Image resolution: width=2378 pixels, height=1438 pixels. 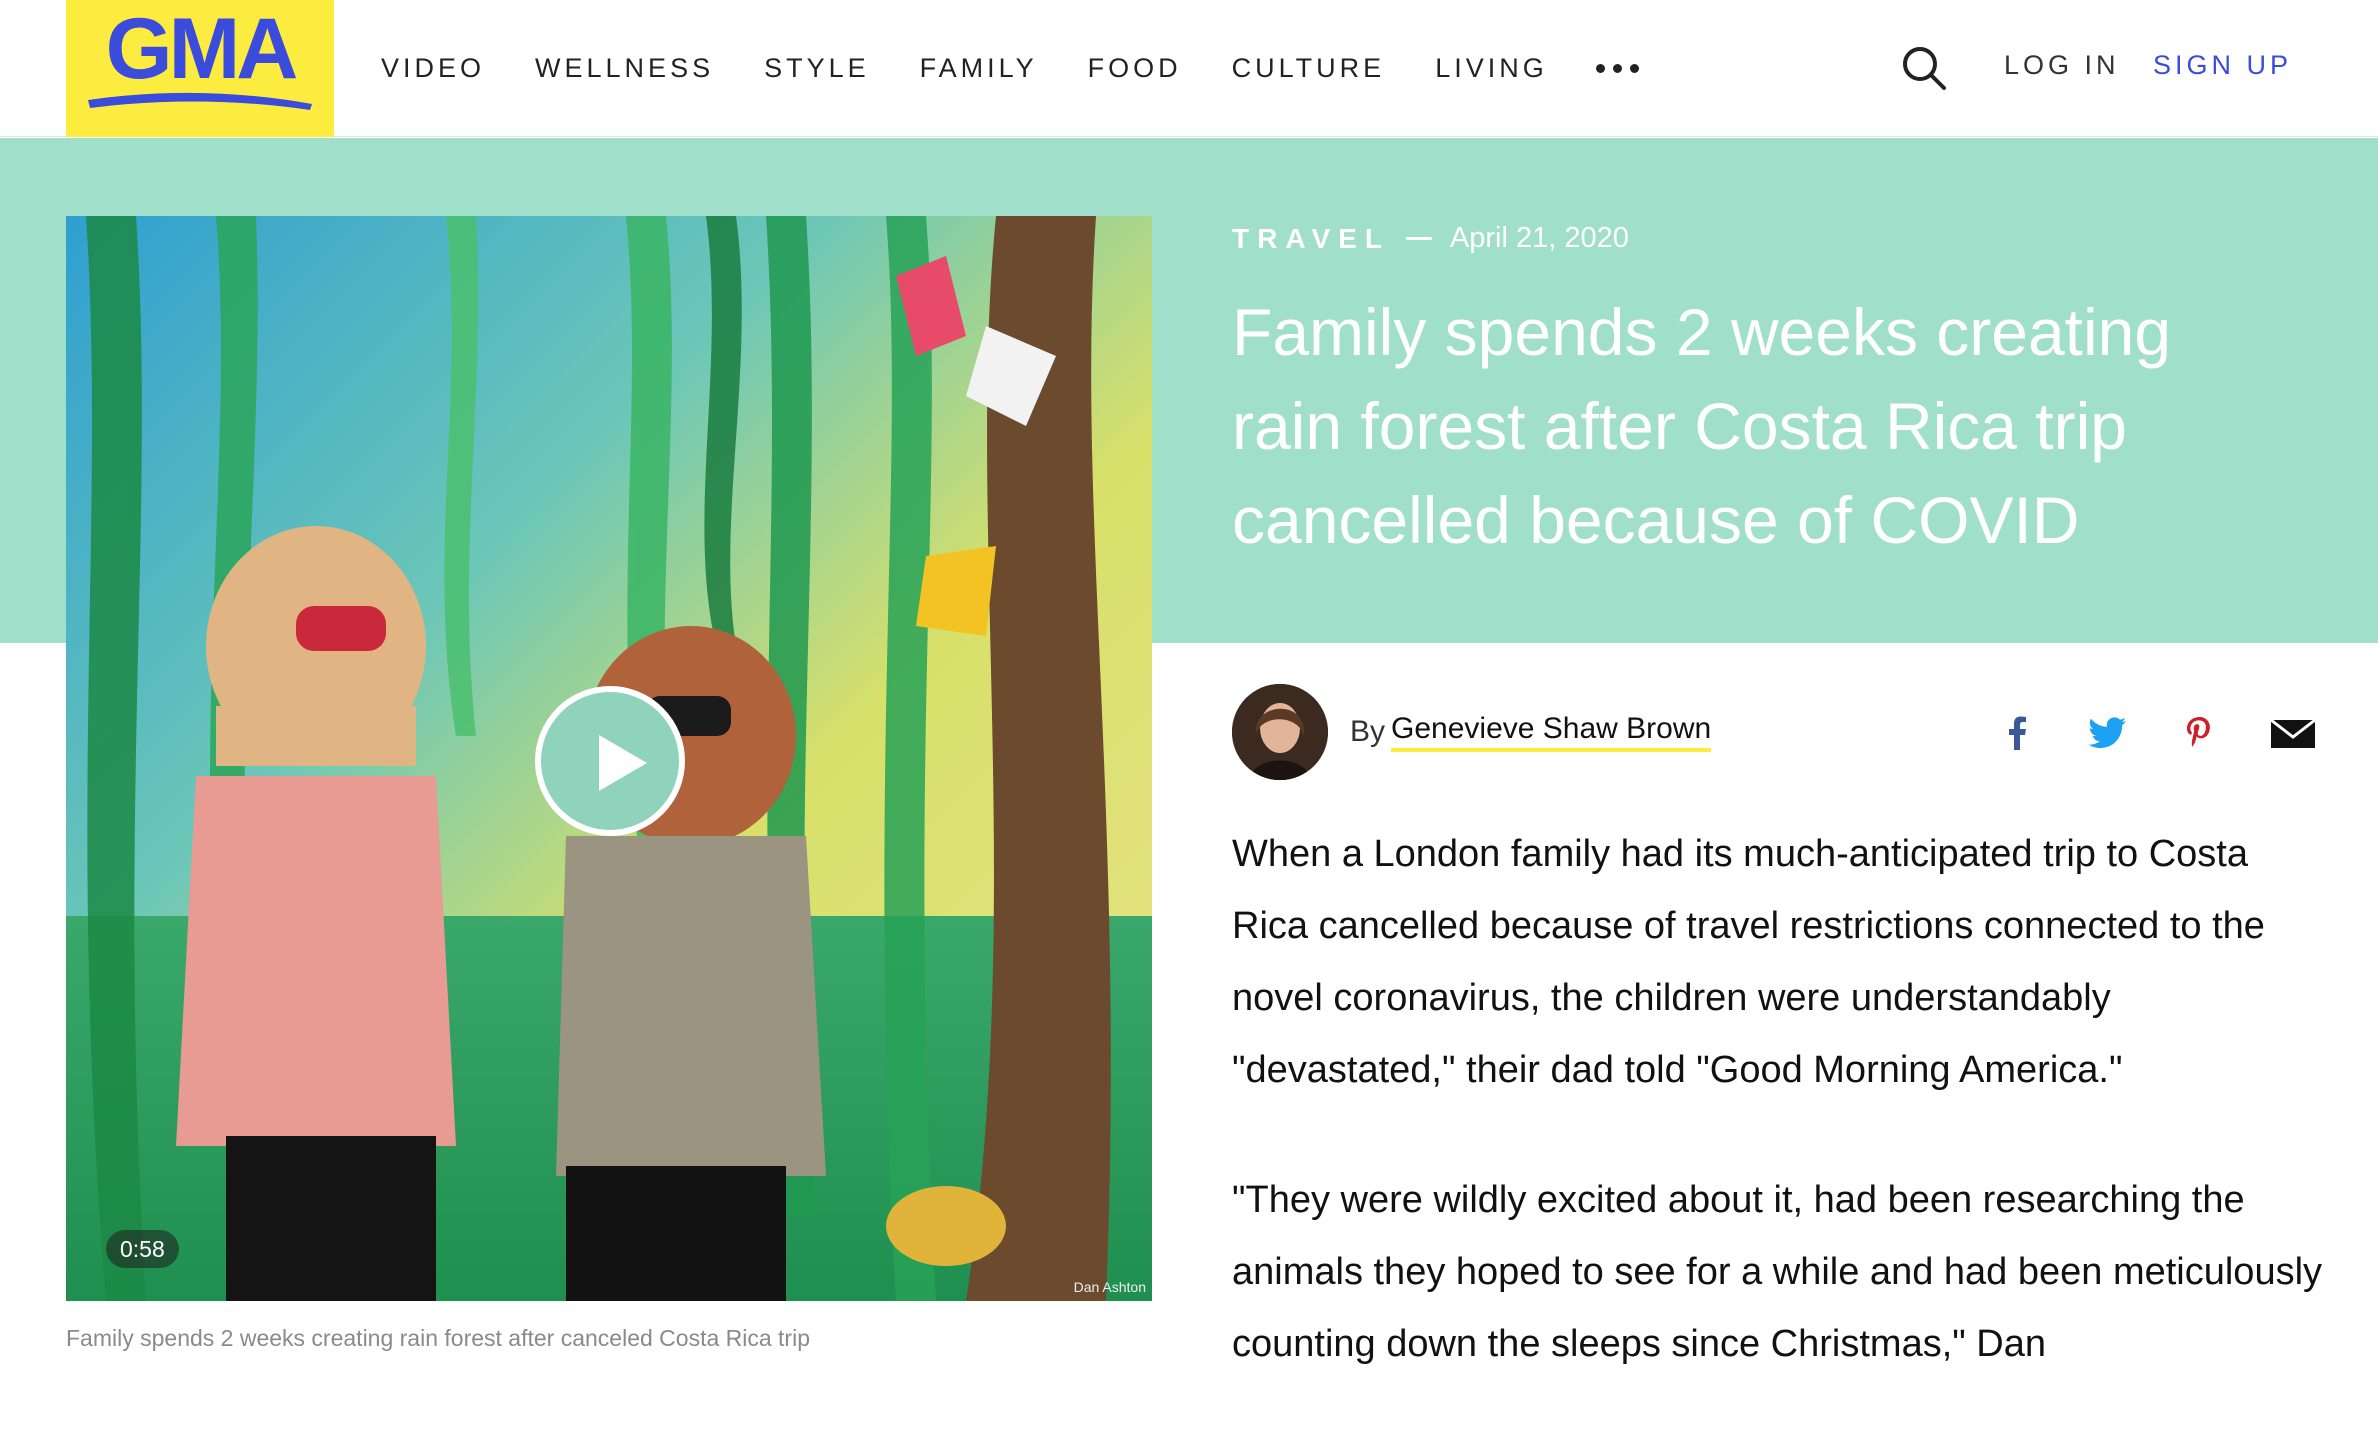 What do you see at coordinates (979, 68) in the screenshot?
I see `nav-family: FAMILY` at bounding box center [979, 68].